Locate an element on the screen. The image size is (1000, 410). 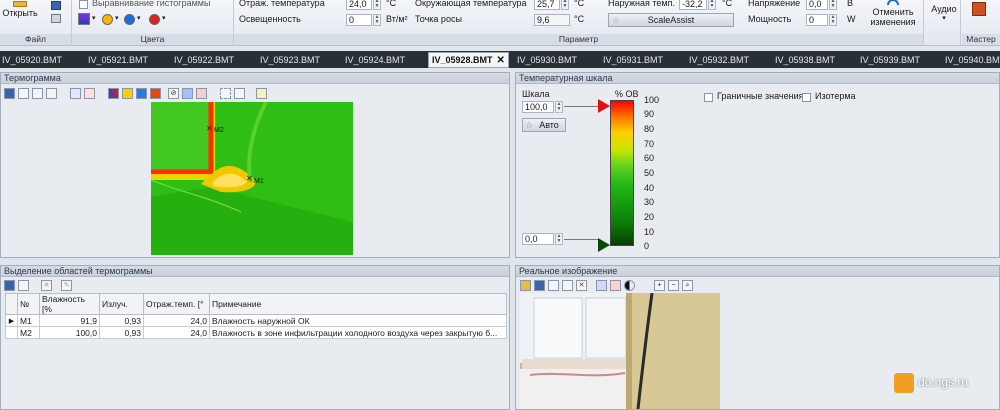
marker-m1-cross-icon: ✕ is located at coordinates (249, 178).